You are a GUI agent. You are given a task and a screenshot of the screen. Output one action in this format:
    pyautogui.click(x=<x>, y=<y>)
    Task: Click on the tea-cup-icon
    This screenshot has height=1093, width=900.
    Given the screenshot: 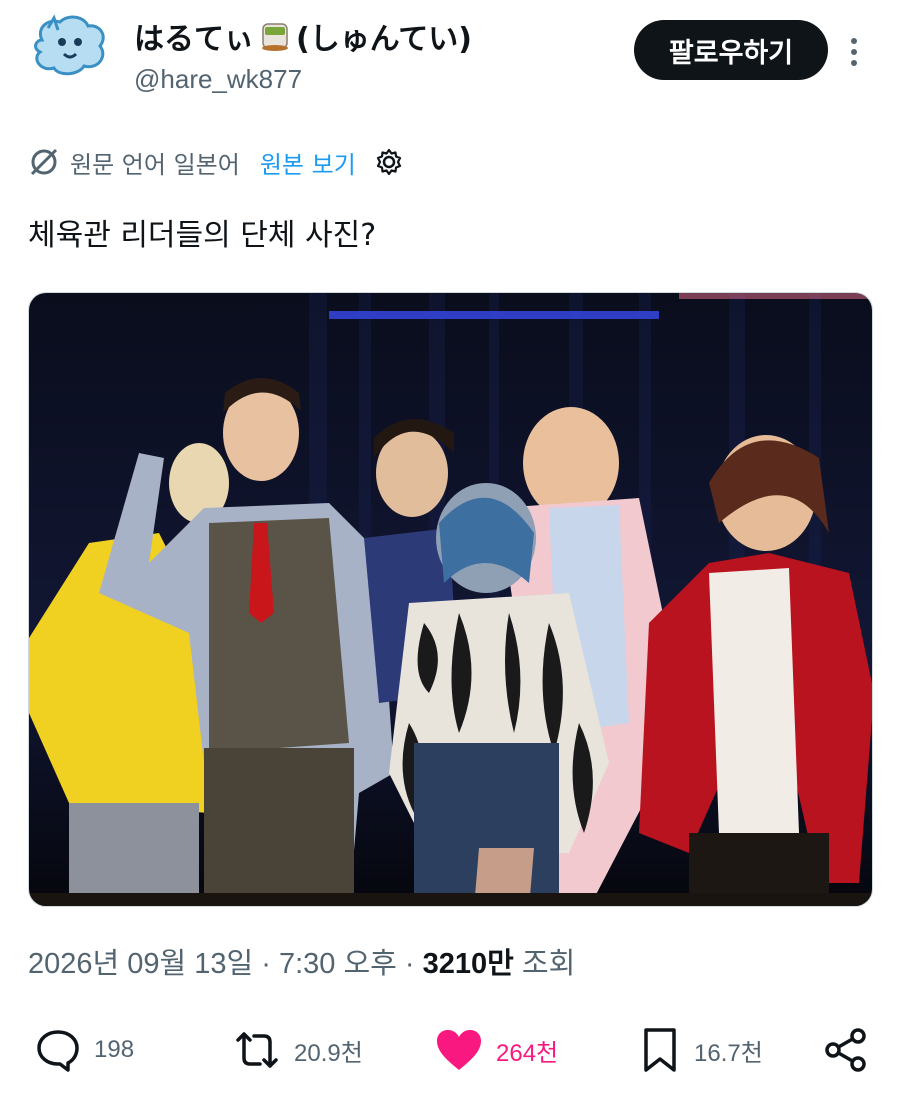 What is the action you would take?
    pyautogui.click(x=275, y=37)
    